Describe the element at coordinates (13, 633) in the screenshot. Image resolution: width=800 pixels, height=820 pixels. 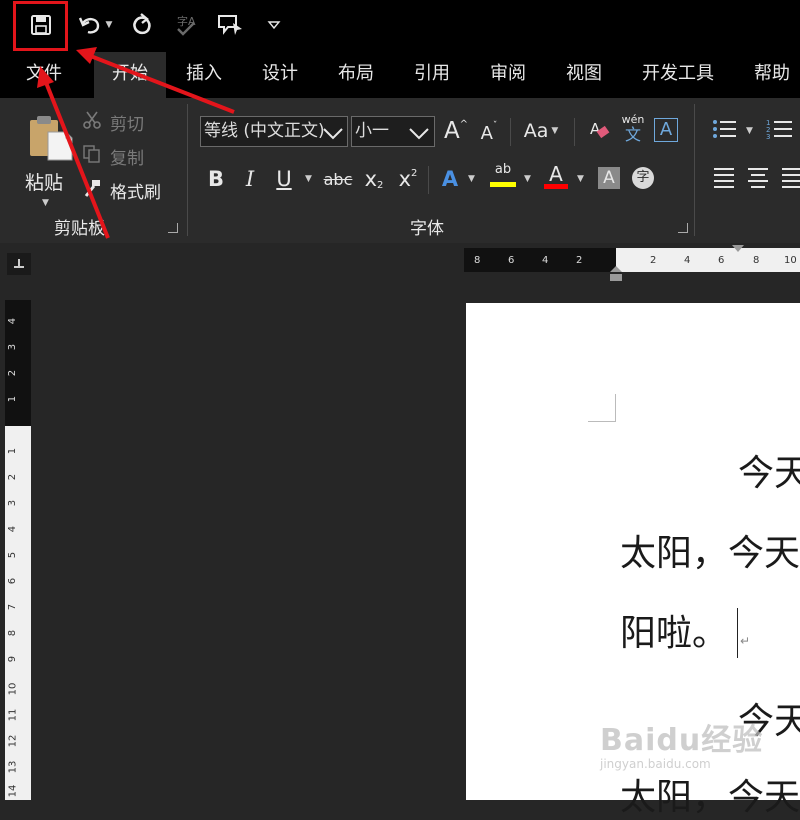
I see `ruler-number: 8` at that location.